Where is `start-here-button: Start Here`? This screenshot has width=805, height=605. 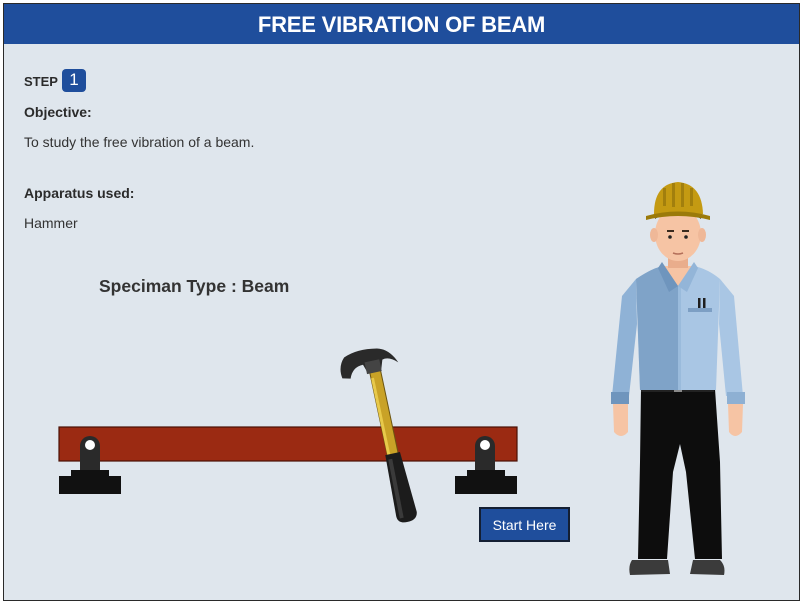
start-here-button: Start Here is located at coordinates (524, 524).